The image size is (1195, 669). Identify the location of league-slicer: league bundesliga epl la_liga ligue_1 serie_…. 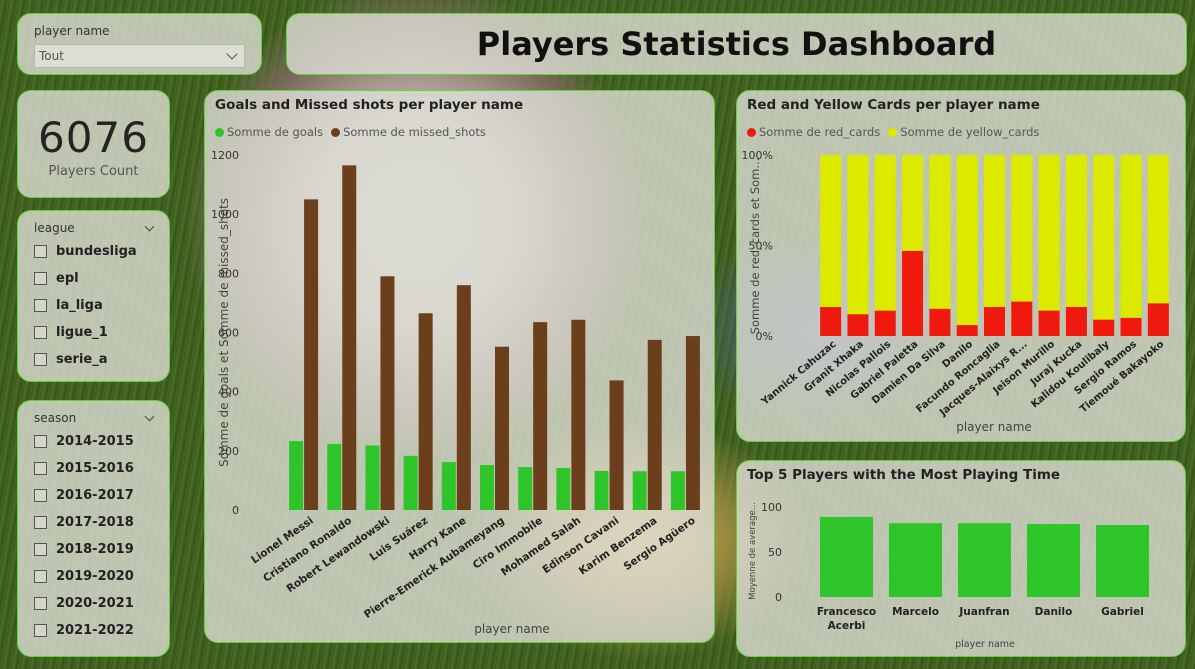
(93, 296).